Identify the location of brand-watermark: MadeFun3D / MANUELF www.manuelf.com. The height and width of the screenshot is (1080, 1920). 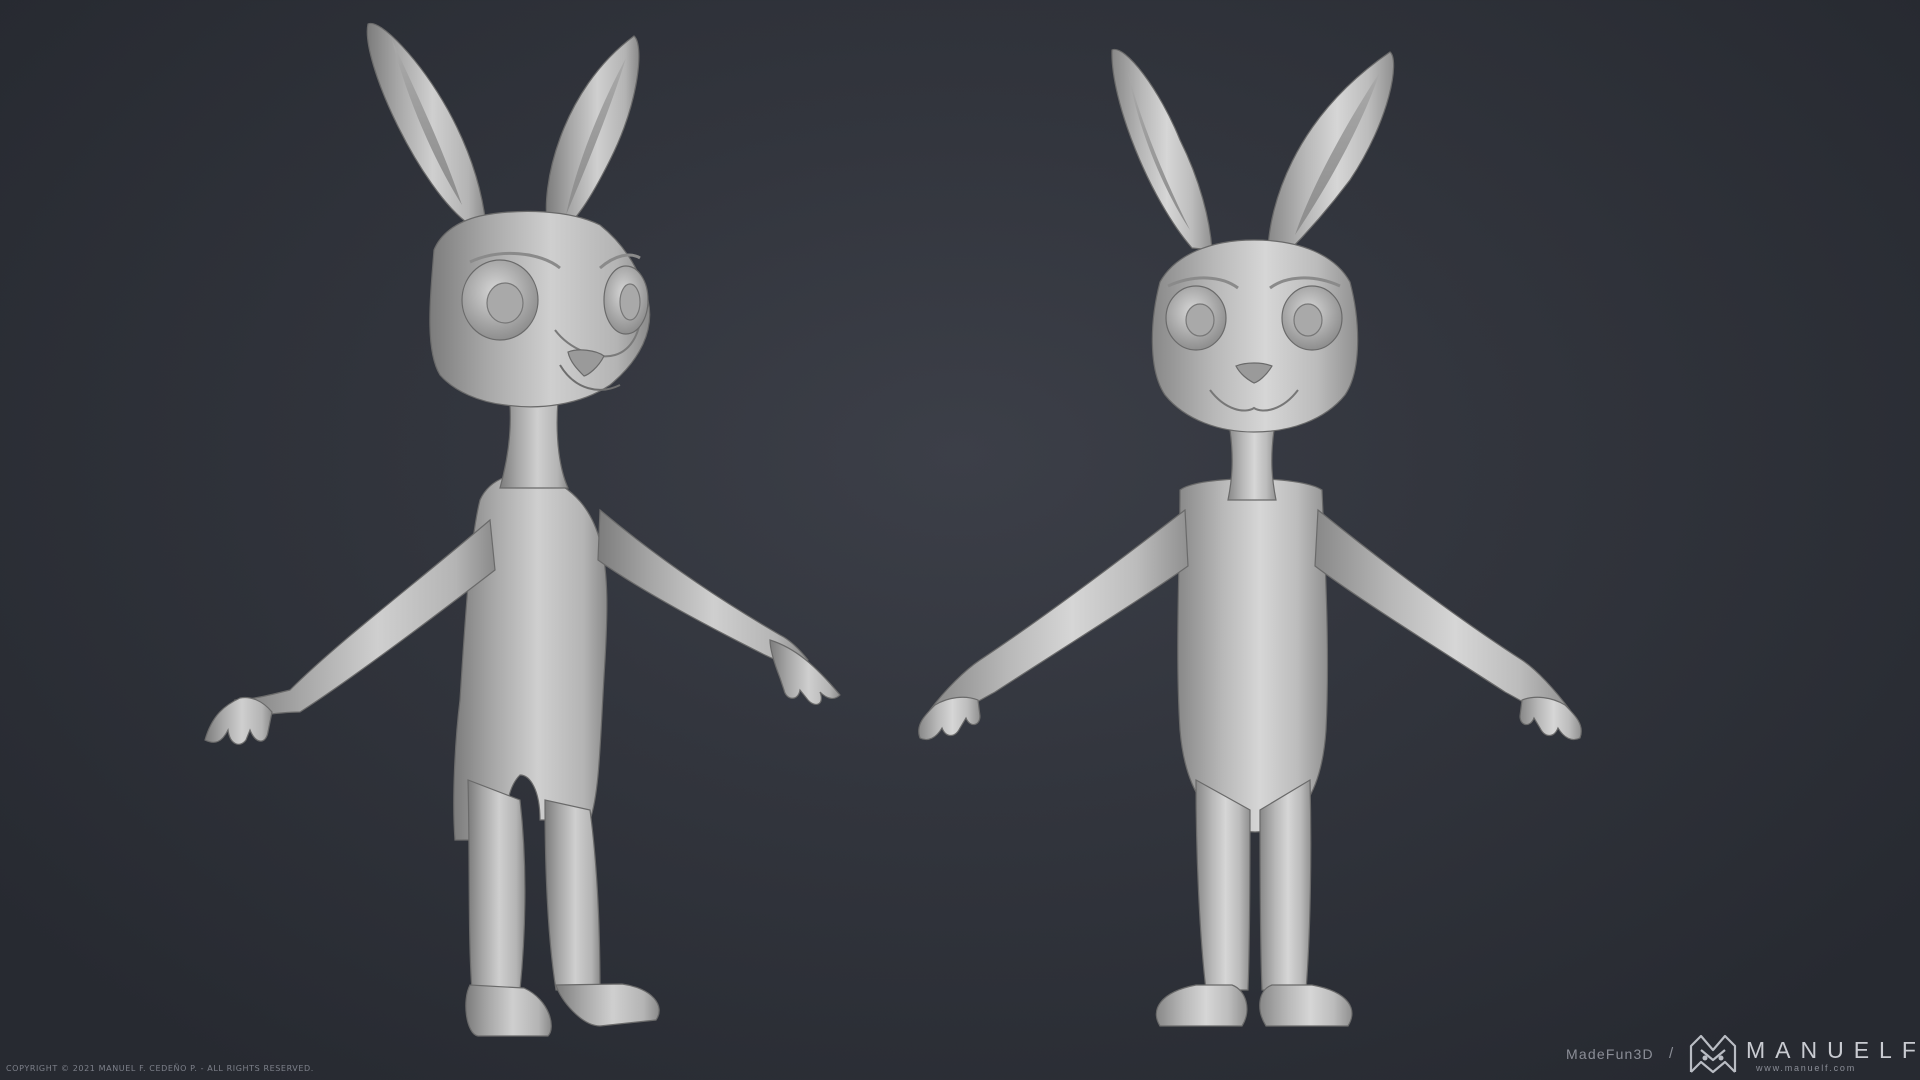
(1741, 1054).